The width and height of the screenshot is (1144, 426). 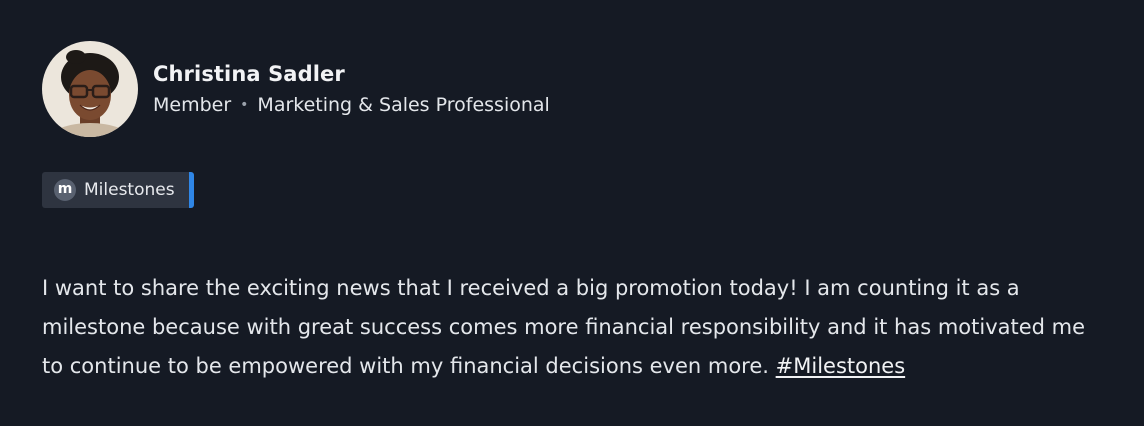 I want to click on hashtag-link: #Milestones, so click(x=841, y=366).